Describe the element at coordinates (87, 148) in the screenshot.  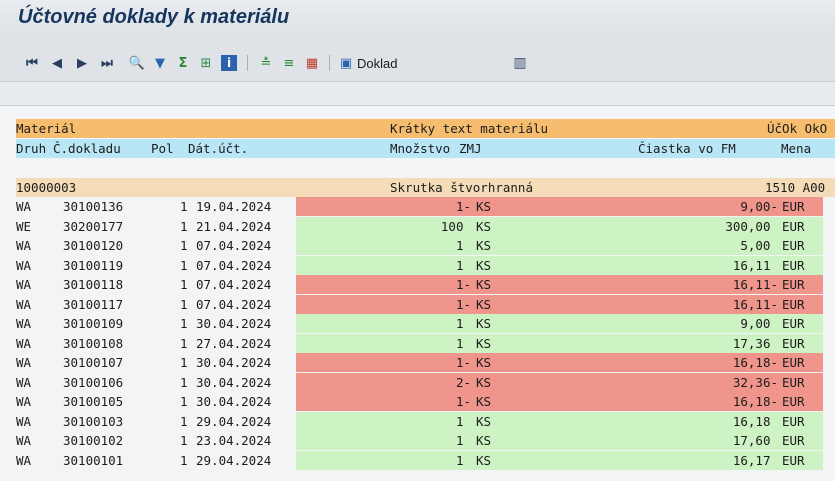
I see `column-header-doc-number: Č.dokladu` at that location.